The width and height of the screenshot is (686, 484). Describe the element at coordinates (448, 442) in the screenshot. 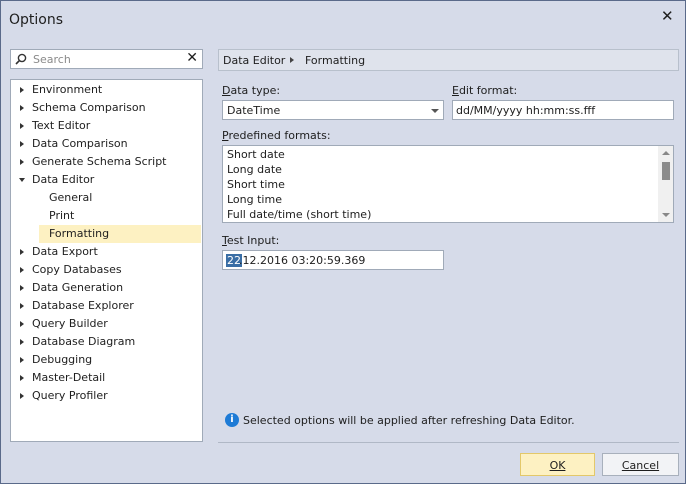

I see `divider` at that location.